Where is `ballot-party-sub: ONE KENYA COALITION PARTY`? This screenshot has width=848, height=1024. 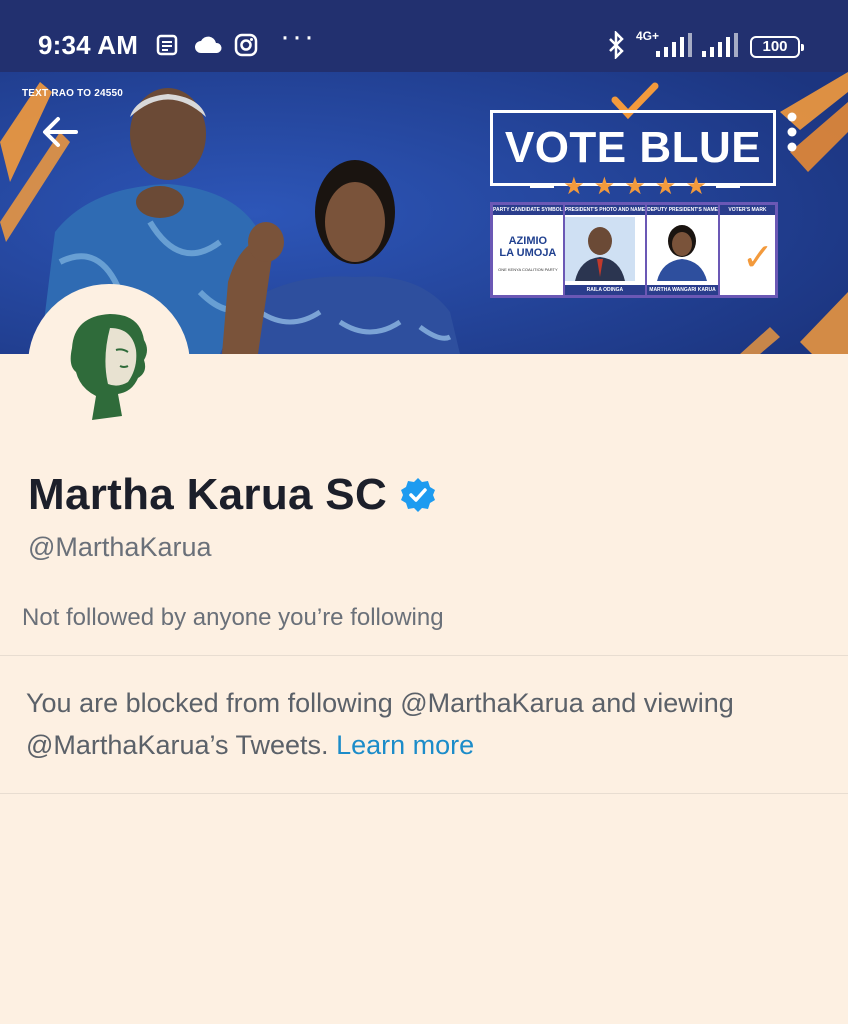
ballot-party-sub: ONE KENYA COALITION PARTY is located at coordinates (528, 269).